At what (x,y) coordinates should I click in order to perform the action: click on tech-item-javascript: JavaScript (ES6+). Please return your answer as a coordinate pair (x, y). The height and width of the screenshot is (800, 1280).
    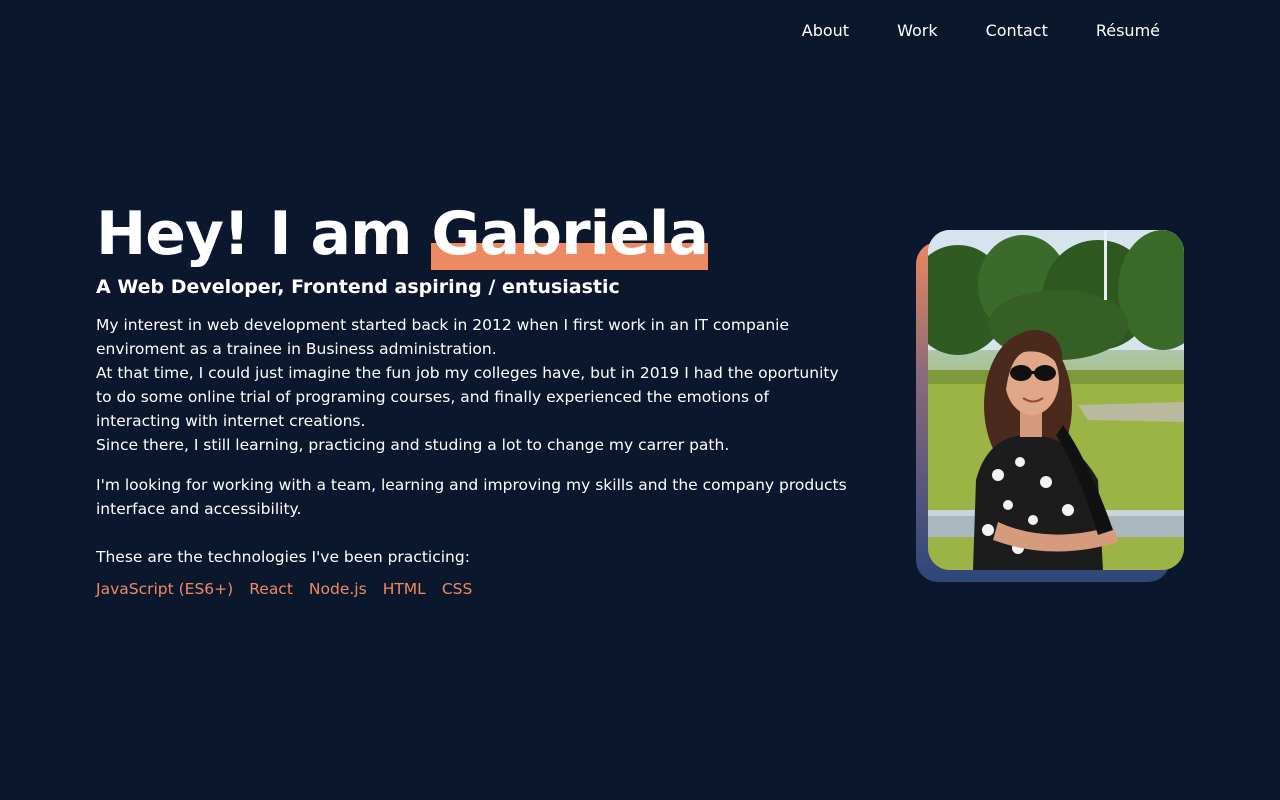
    Looking at the image, I should click on (165, 589).